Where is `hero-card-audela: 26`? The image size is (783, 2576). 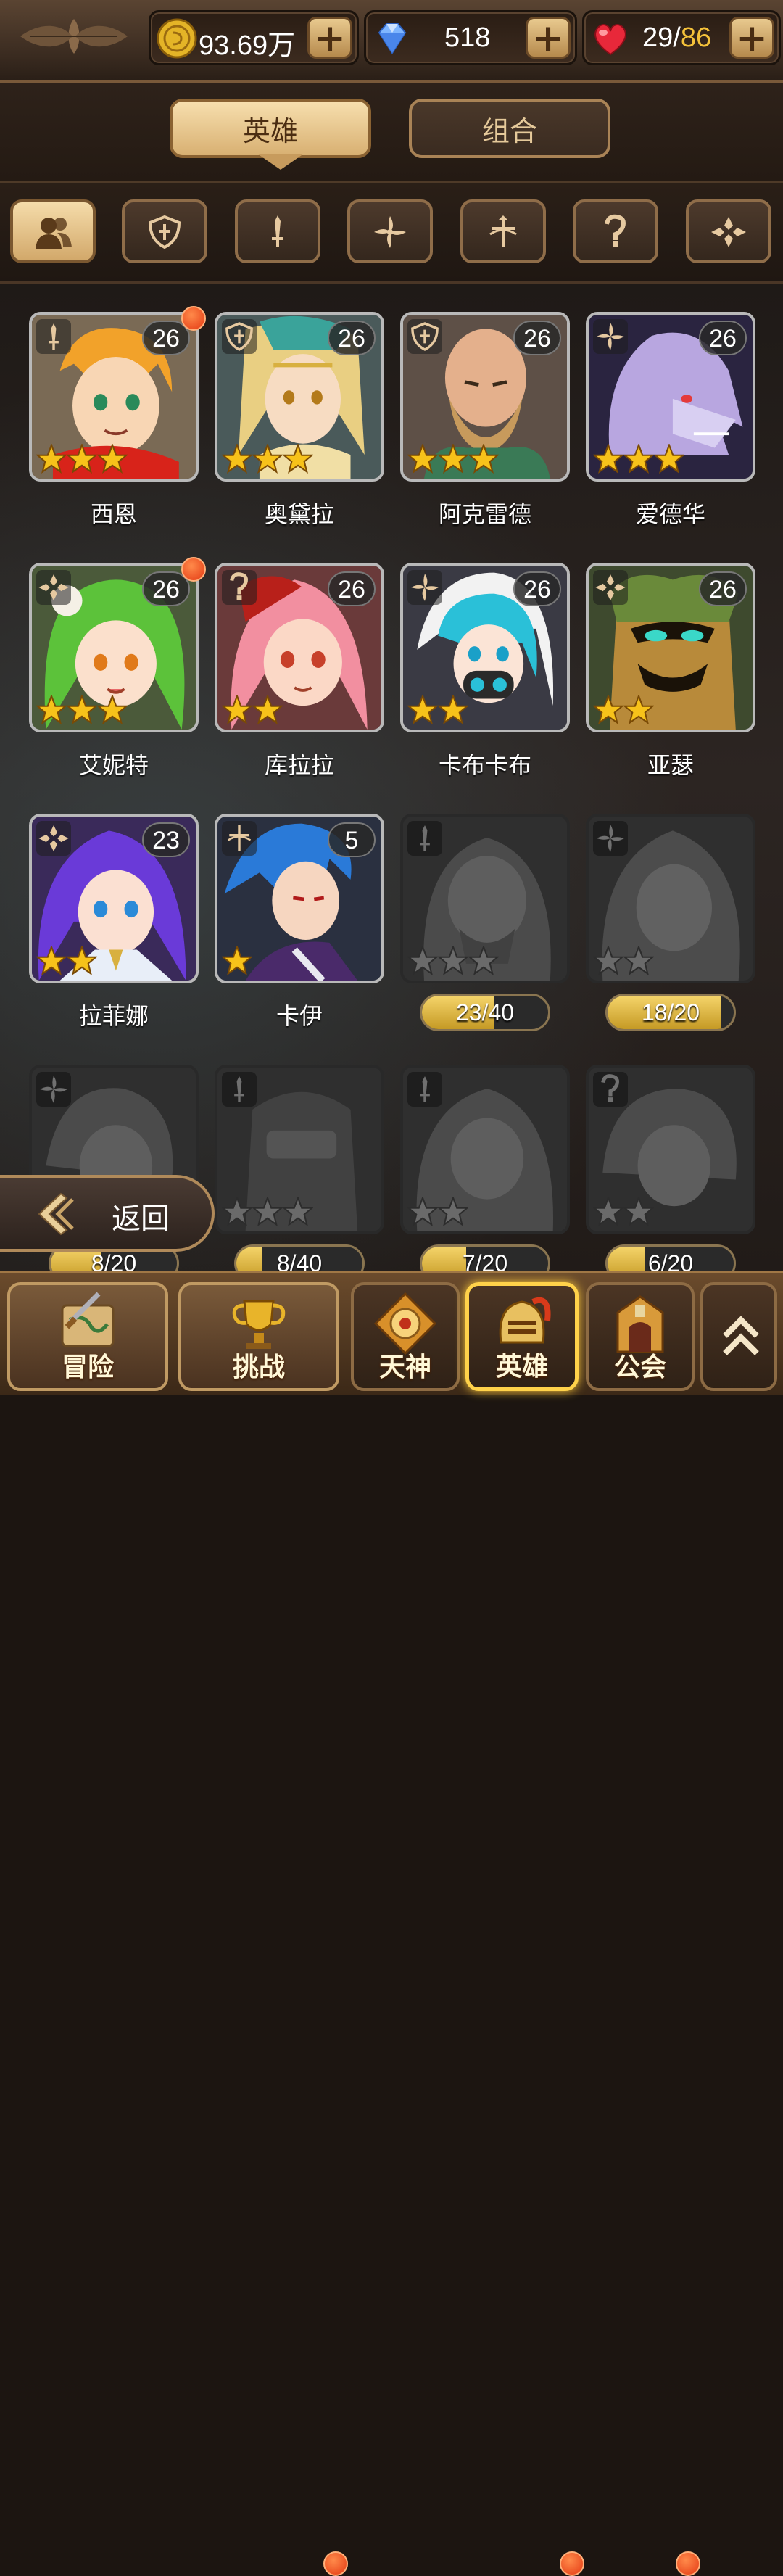
hero-card-audela: 26 is located at coordinates (299, 397).